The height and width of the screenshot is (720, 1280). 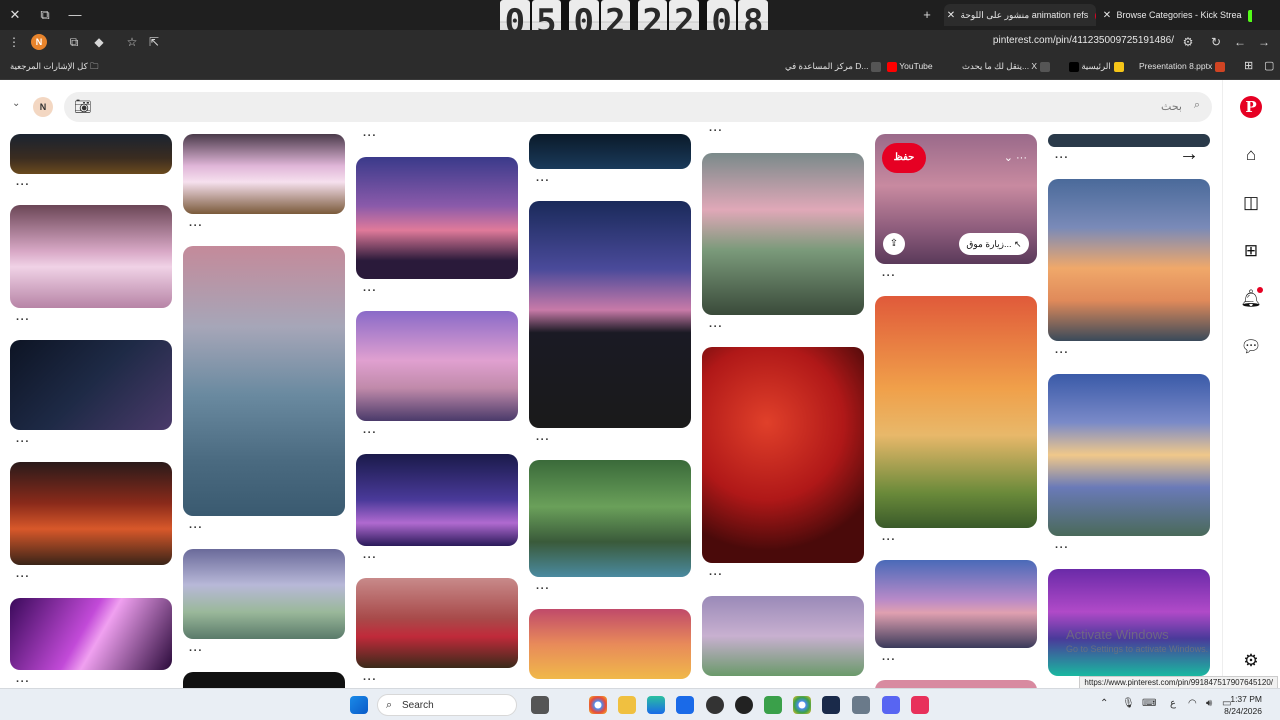 What do you see at coordinates (627, 705) in the screenshot?
I see `file-explorer-icon` at bounding box center [627, 705].